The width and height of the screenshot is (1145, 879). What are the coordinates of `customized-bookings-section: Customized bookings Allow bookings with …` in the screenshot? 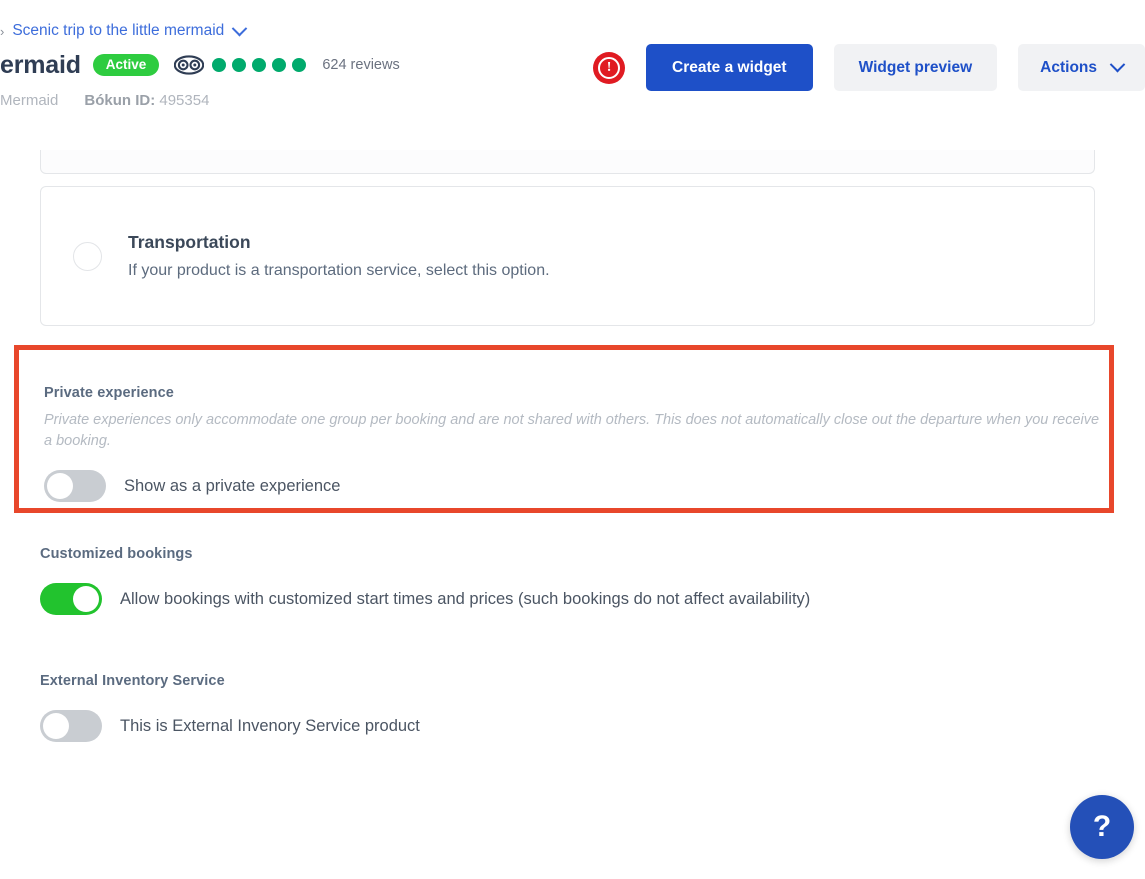 It's located at (425, 580).